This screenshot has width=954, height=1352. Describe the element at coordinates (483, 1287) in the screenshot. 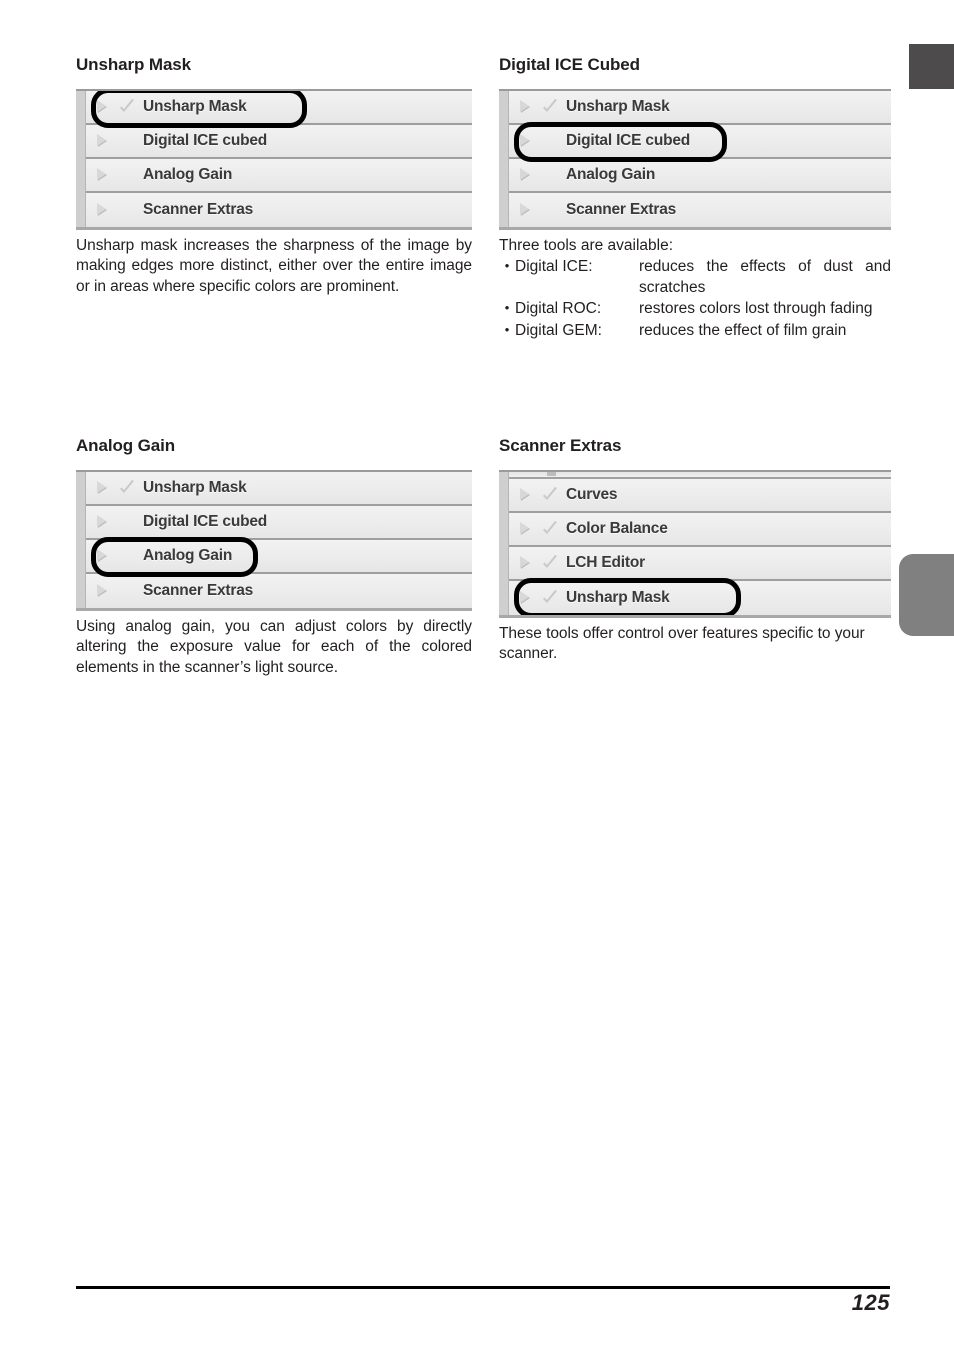

I see `footer-divider` at that location.